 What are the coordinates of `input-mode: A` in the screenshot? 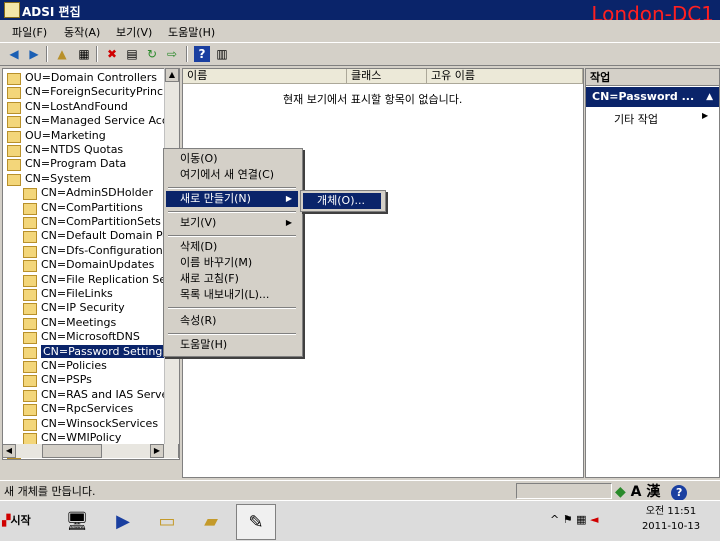 It's located at (636, 492).